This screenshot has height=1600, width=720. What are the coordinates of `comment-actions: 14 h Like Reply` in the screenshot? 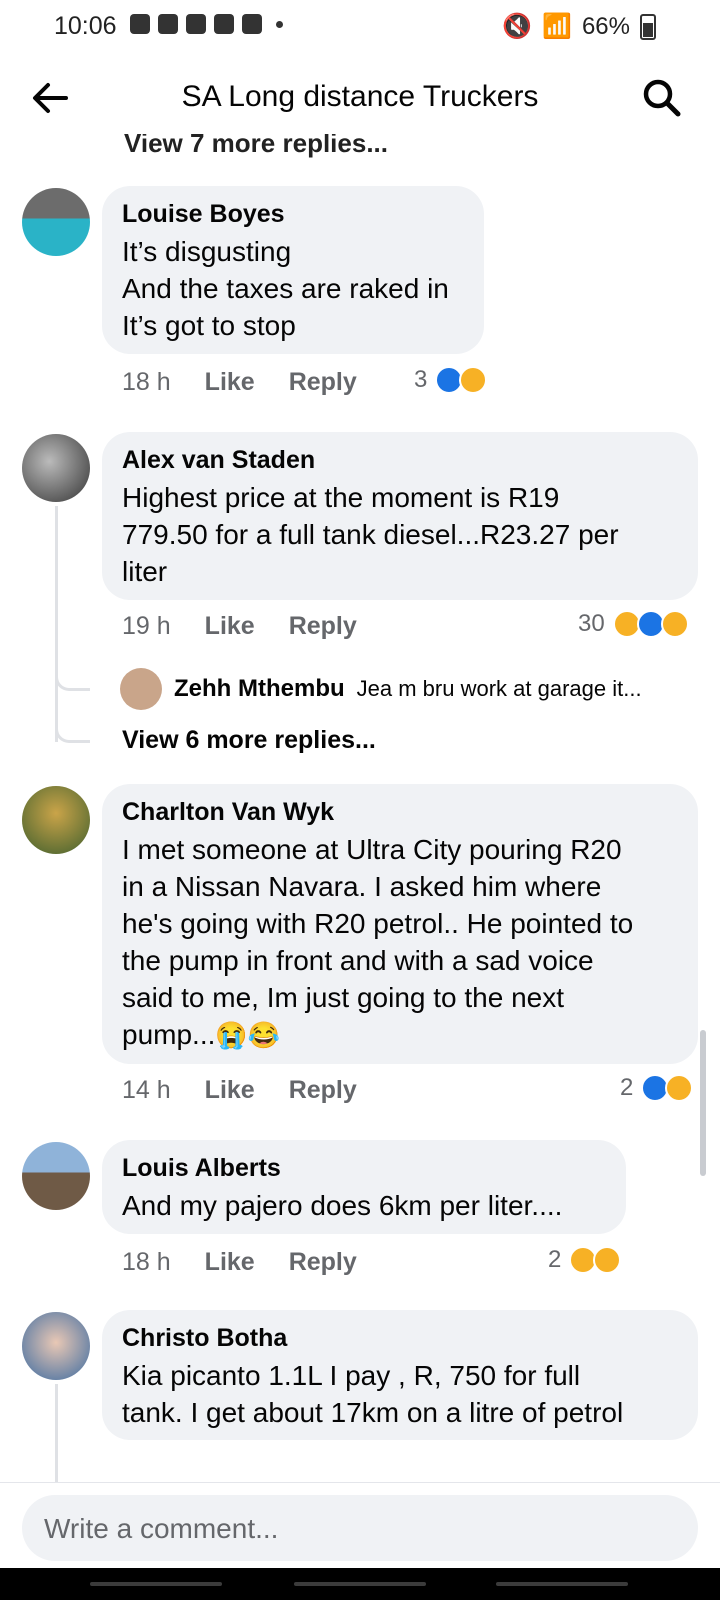 It's located at (239, 1090).